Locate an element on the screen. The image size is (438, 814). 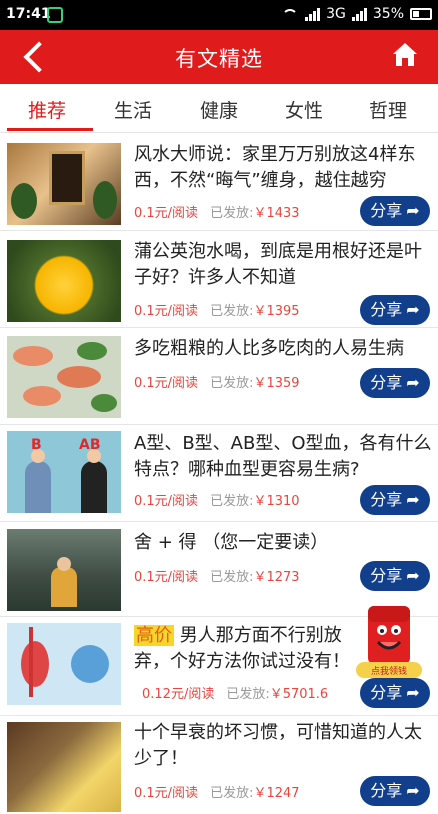
tab-women: 女性 is located at coordinates (304, 109).